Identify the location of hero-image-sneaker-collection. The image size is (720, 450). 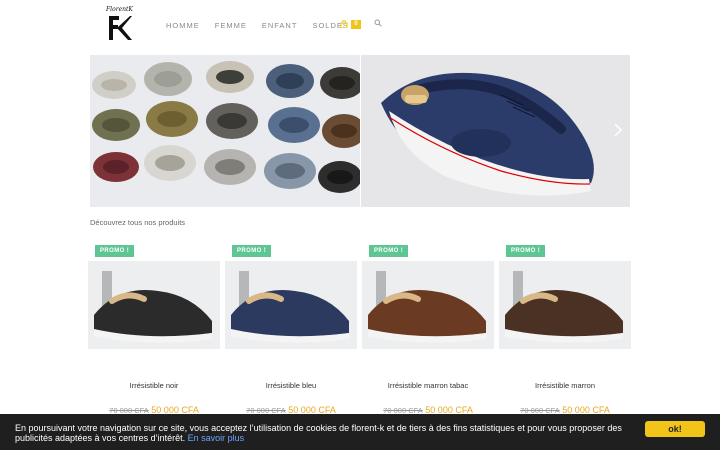
(225, 131).